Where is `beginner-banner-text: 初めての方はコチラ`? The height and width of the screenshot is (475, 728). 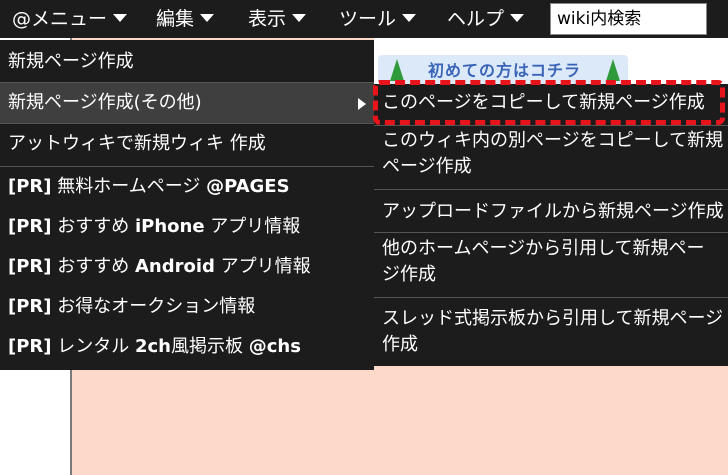 beginner-banner-text: 初めての方はコチラ is located at coordinates (505, 70).